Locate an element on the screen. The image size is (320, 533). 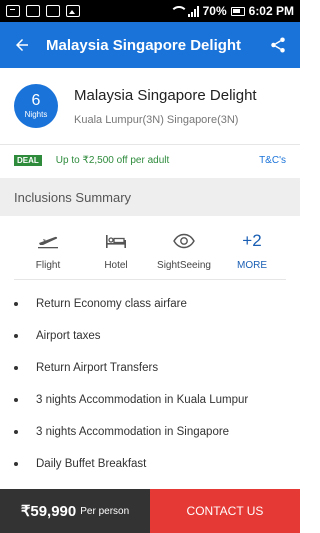
deal-text: Up to ₹2,500 off per adult is located at coordinates (112, 160).